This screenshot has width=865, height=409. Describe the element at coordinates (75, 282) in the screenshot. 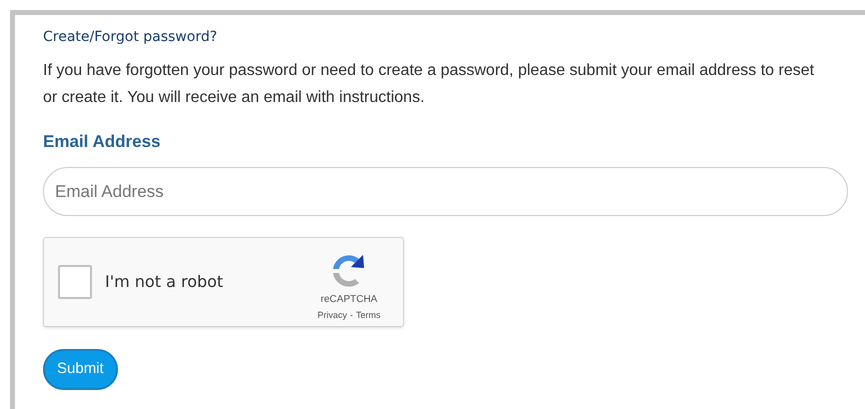

I see `captcha-checkbox` at that location.